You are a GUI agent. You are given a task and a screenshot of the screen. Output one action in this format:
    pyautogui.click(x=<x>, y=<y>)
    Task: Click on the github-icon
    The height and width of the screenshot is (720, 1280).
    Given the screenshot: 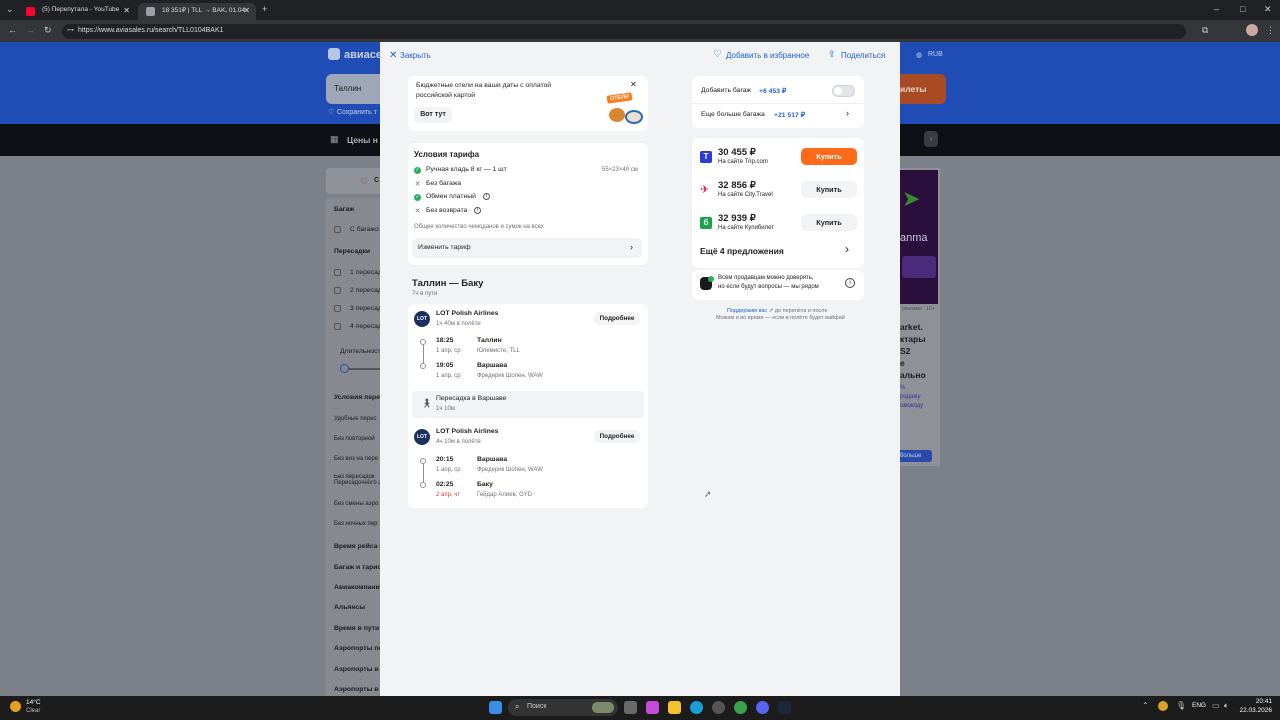 What is the action you would take?
    pyautogui.click(x=718, y=707)
    